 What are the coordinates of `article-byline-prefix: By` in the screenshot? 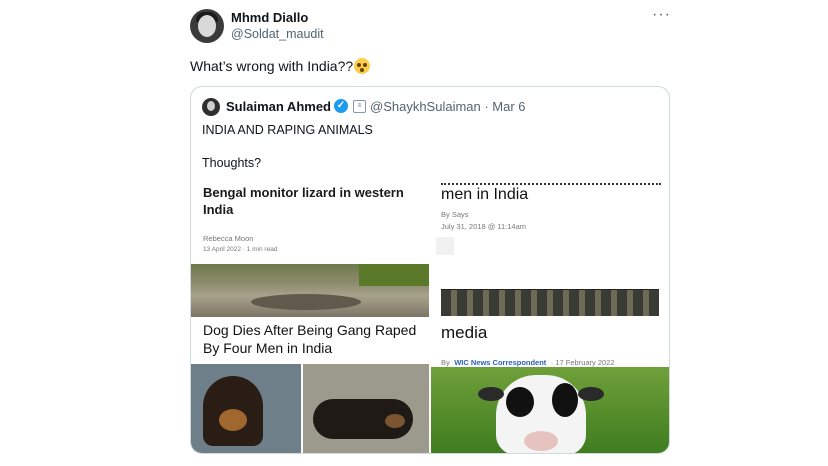 It's located at (445, 362).